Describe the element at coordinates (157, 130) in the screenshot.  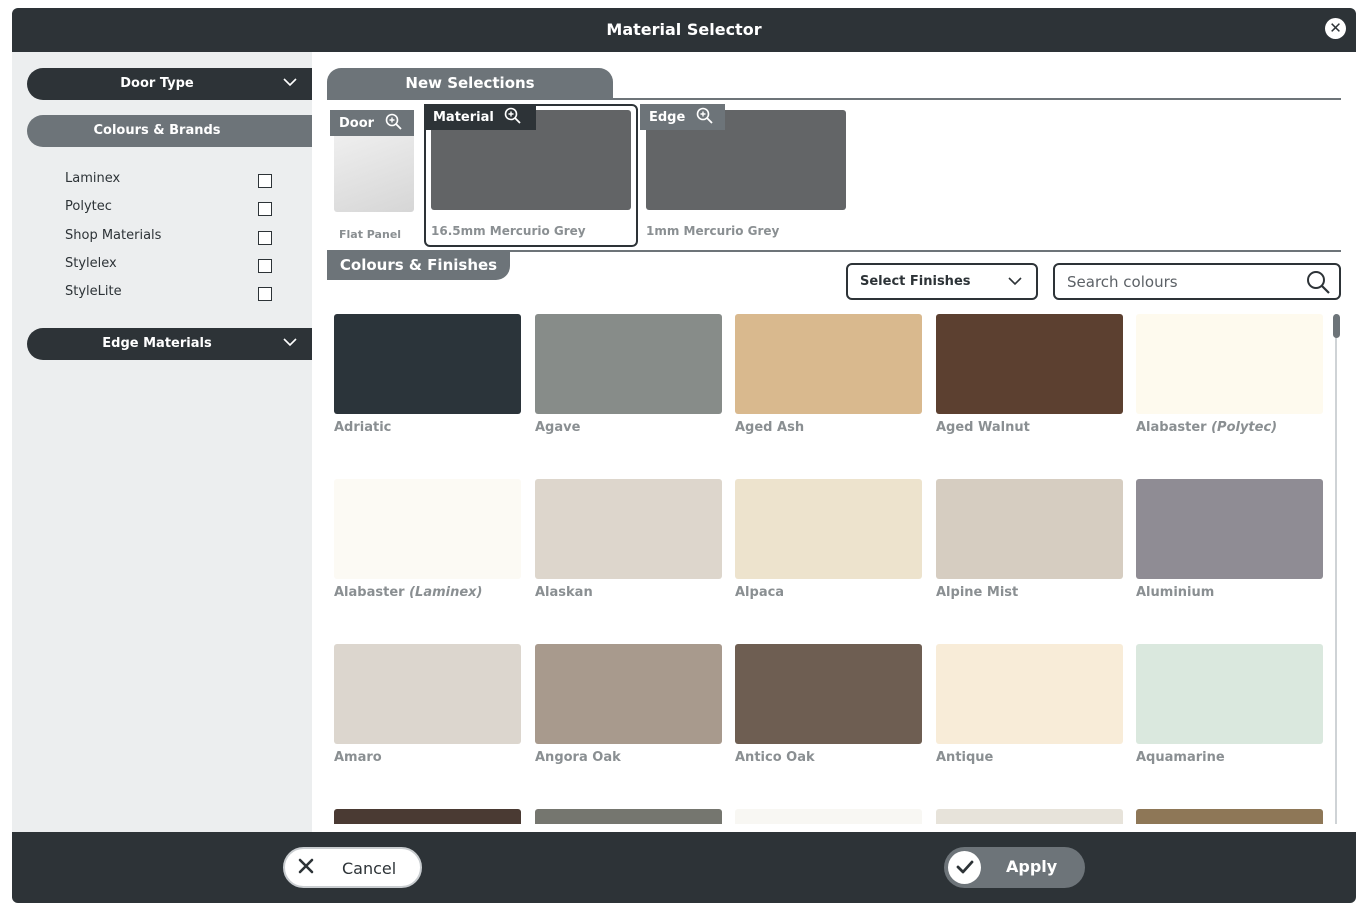
I see `colours-brands-label: Colours & Brands` at that location.